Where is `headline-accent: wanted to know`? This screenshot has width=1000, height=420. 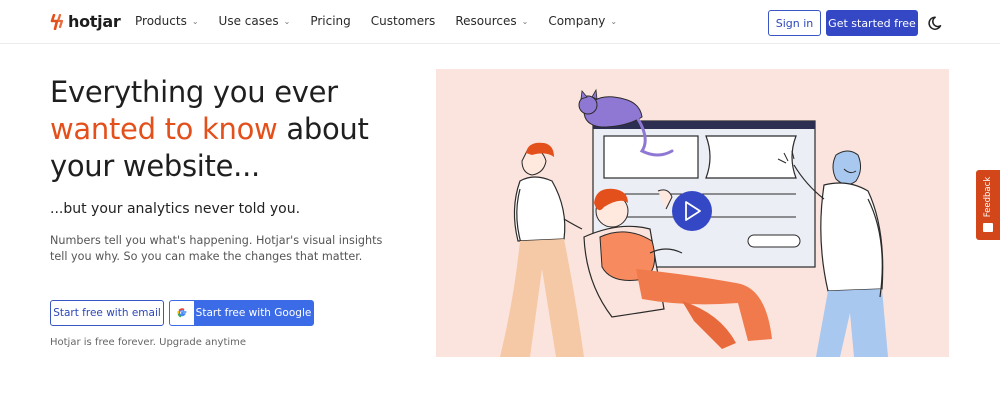 headline-accent: wanted to know is located at coordinates (164, 129).